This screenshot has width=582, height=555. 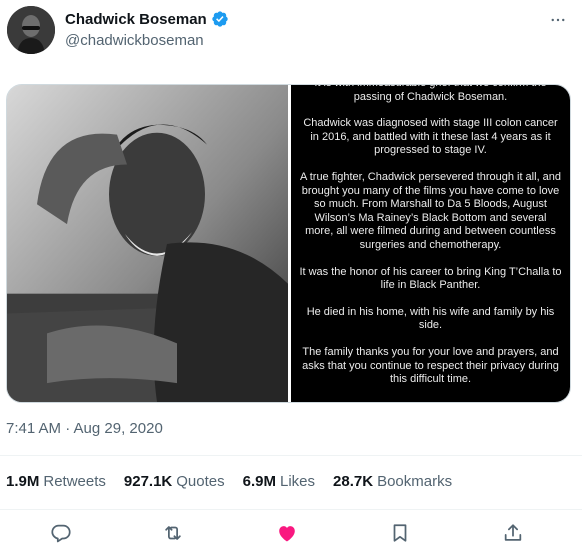 I want to click on heart-icon, so click(x=287, y=534).